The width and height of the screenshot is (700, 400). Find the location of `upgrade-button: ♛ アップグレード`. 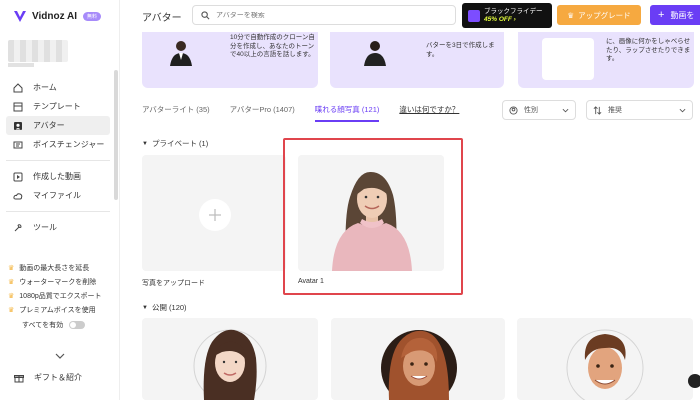

upgrade-button: ♛ アップグレード is located at coordinates (599, 15).